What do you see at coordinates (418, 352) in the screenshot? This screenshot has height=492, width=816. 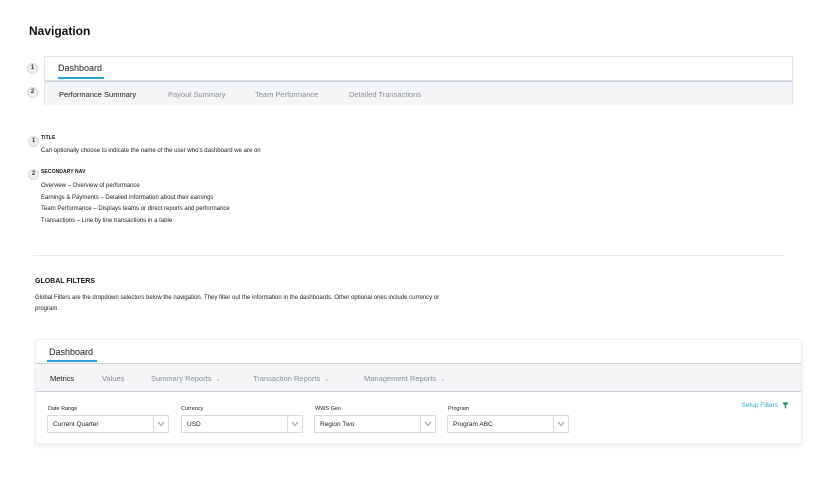 I see `dashboard-title-row: Dashboard` at bounding box center [418, 352].